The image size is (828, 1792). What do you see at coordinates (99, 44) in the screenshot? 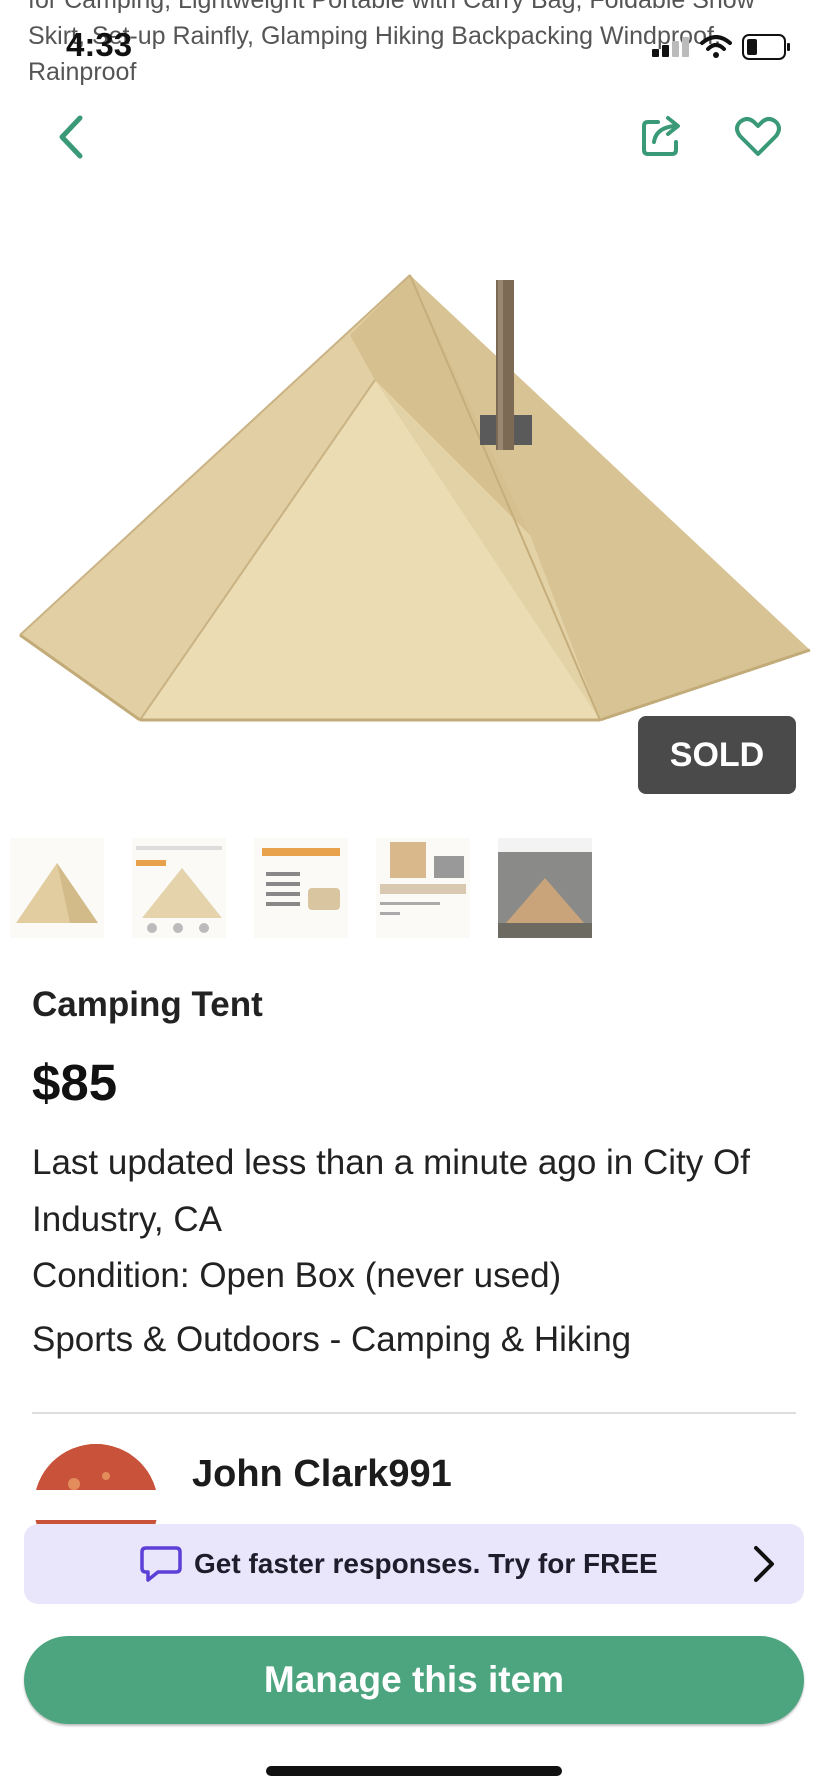
I see `status-time: 4:33` at bounding box center [99, 44].